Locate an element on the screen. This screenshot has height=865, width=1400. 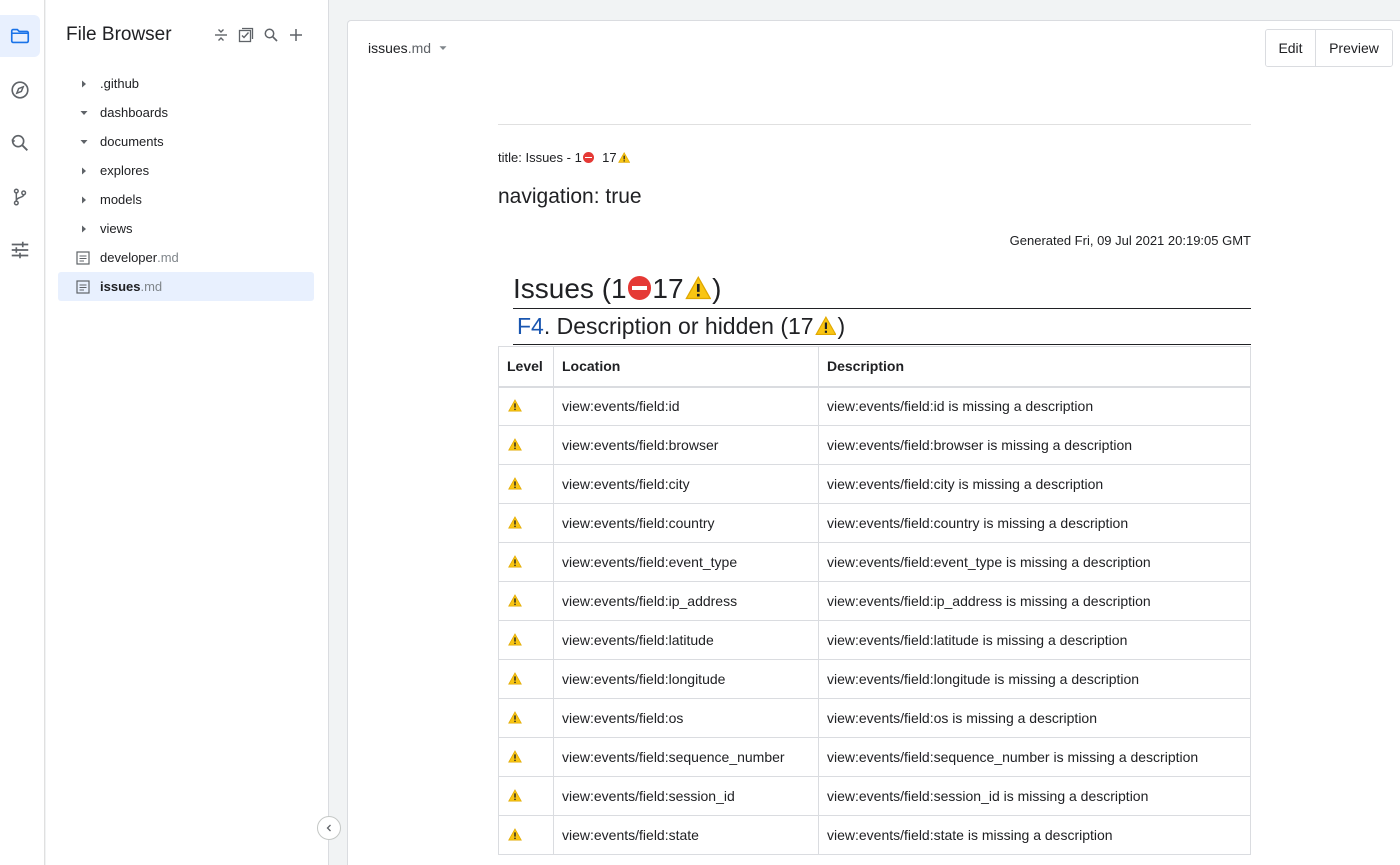
location-cell: view:events/field:state is located at coordinates (686, 835).